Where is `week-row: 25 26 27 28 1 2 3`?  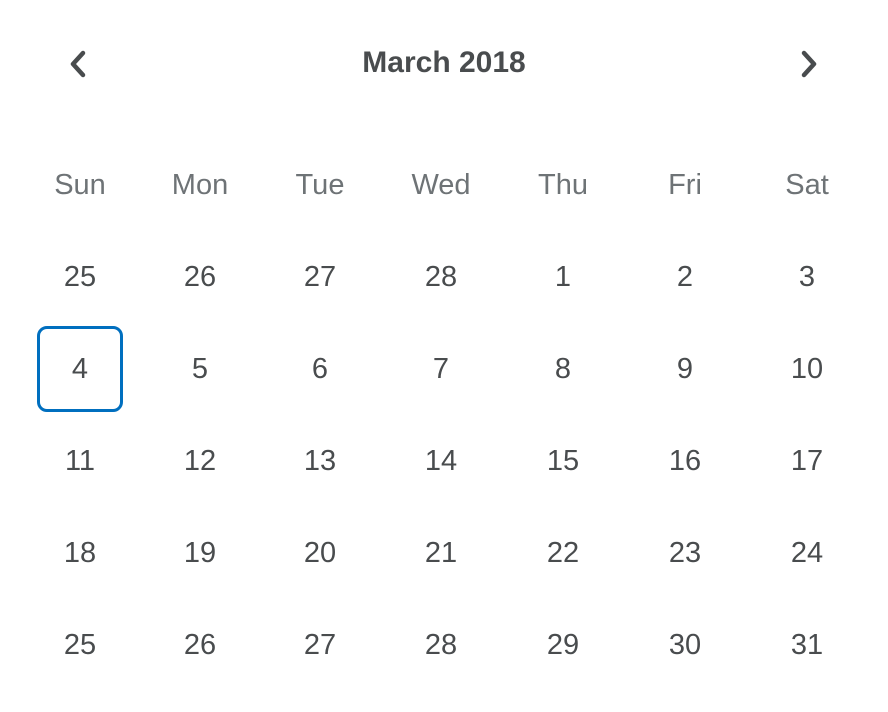
week-row: 25 26 27 28 1 2 3 is located at coordinates (444, 277).